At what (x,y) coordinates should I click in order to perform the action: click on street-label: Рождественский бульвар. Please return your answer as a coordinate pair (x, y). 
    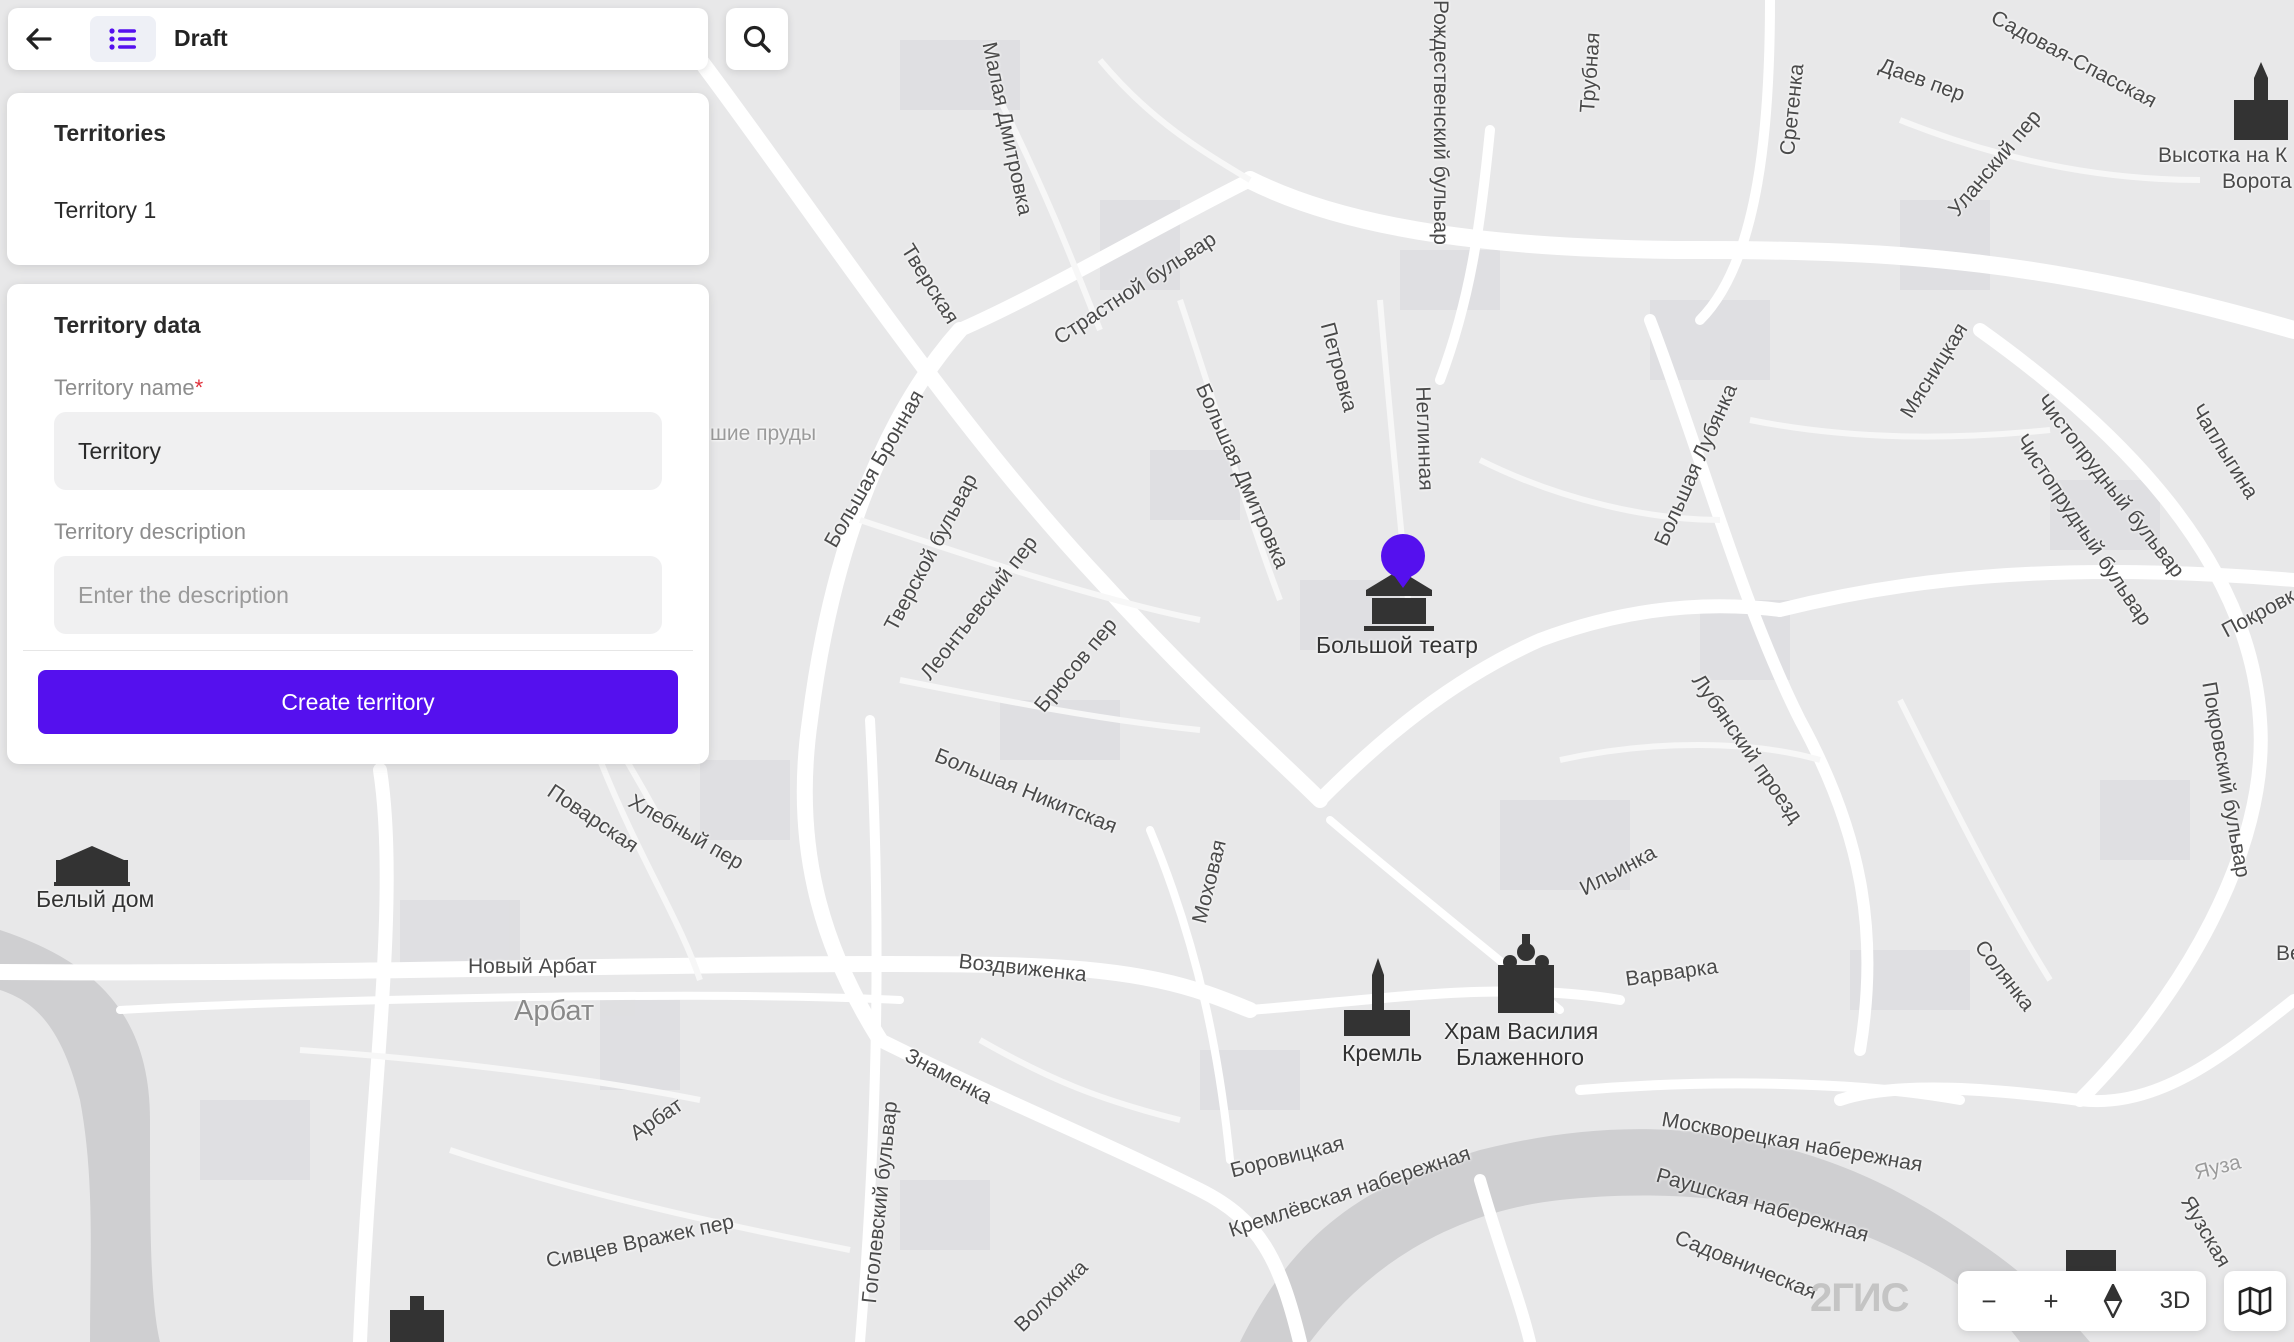
    Looking at the image, I should click on (1440, 122).